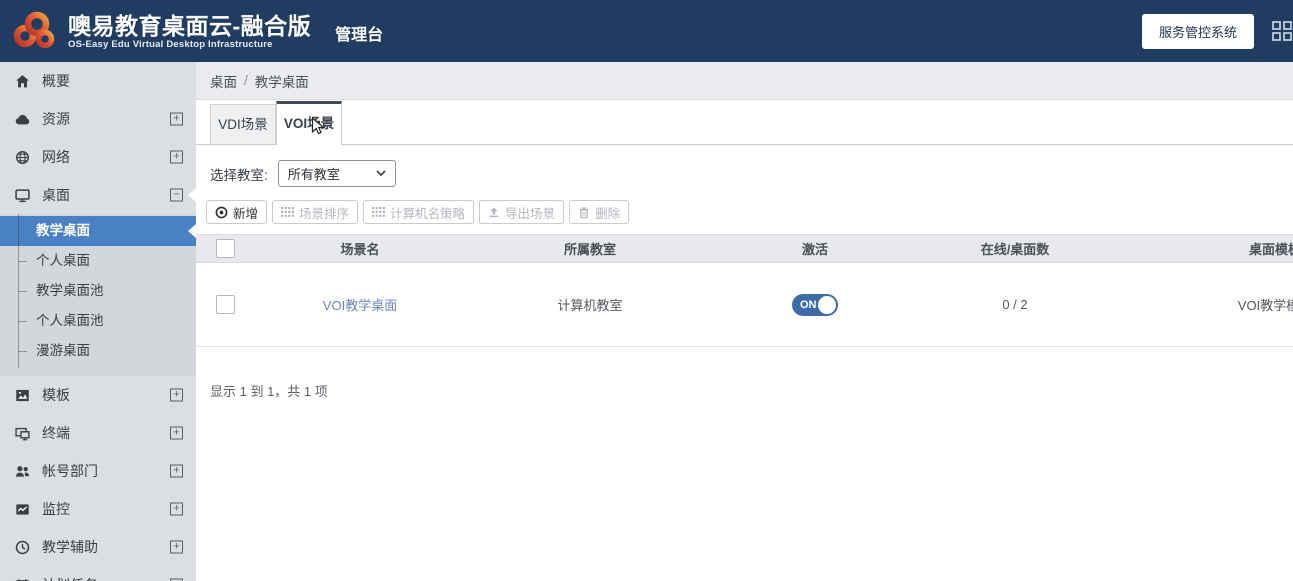 This screenshot has width=1293, height=581. Describe the element at coordinates (56, 195) in the screenshot. I see `sidebar-item-label: 桌面` at that location.